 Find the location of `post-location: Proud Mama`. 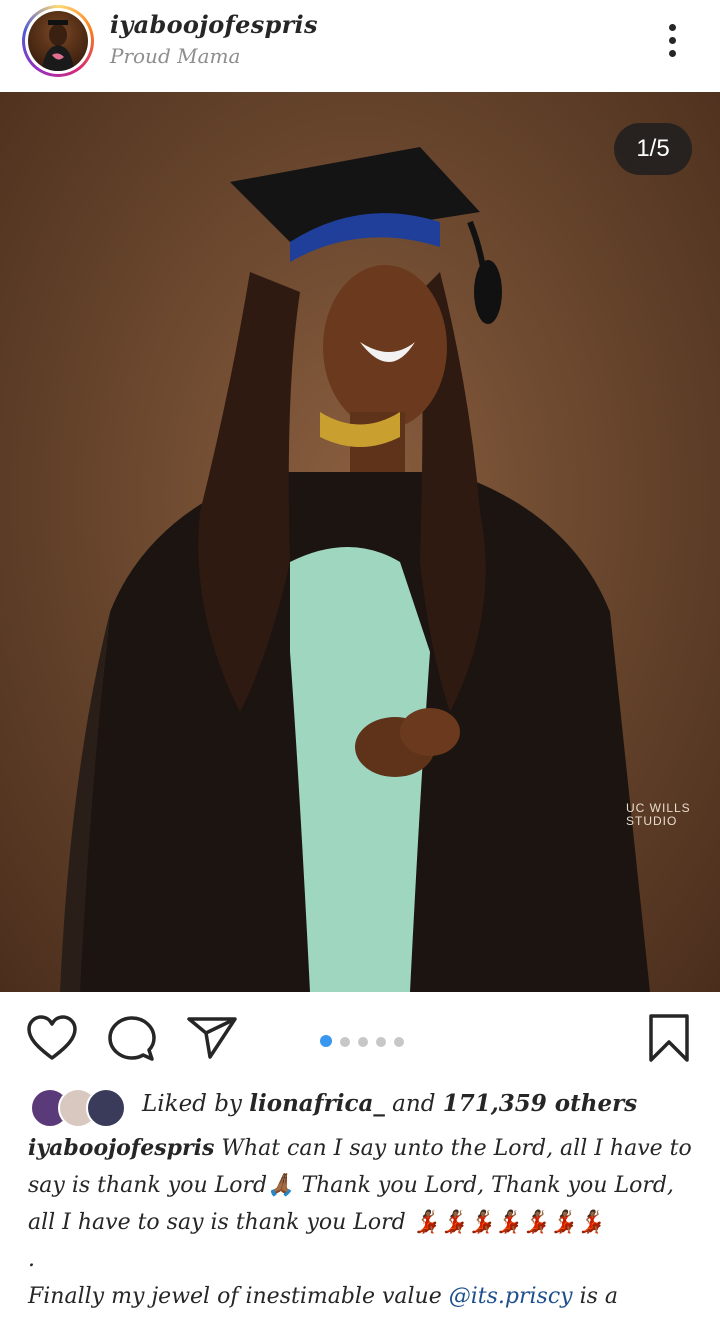

post-location: Proud Mama is located at coordinates (175, 56).